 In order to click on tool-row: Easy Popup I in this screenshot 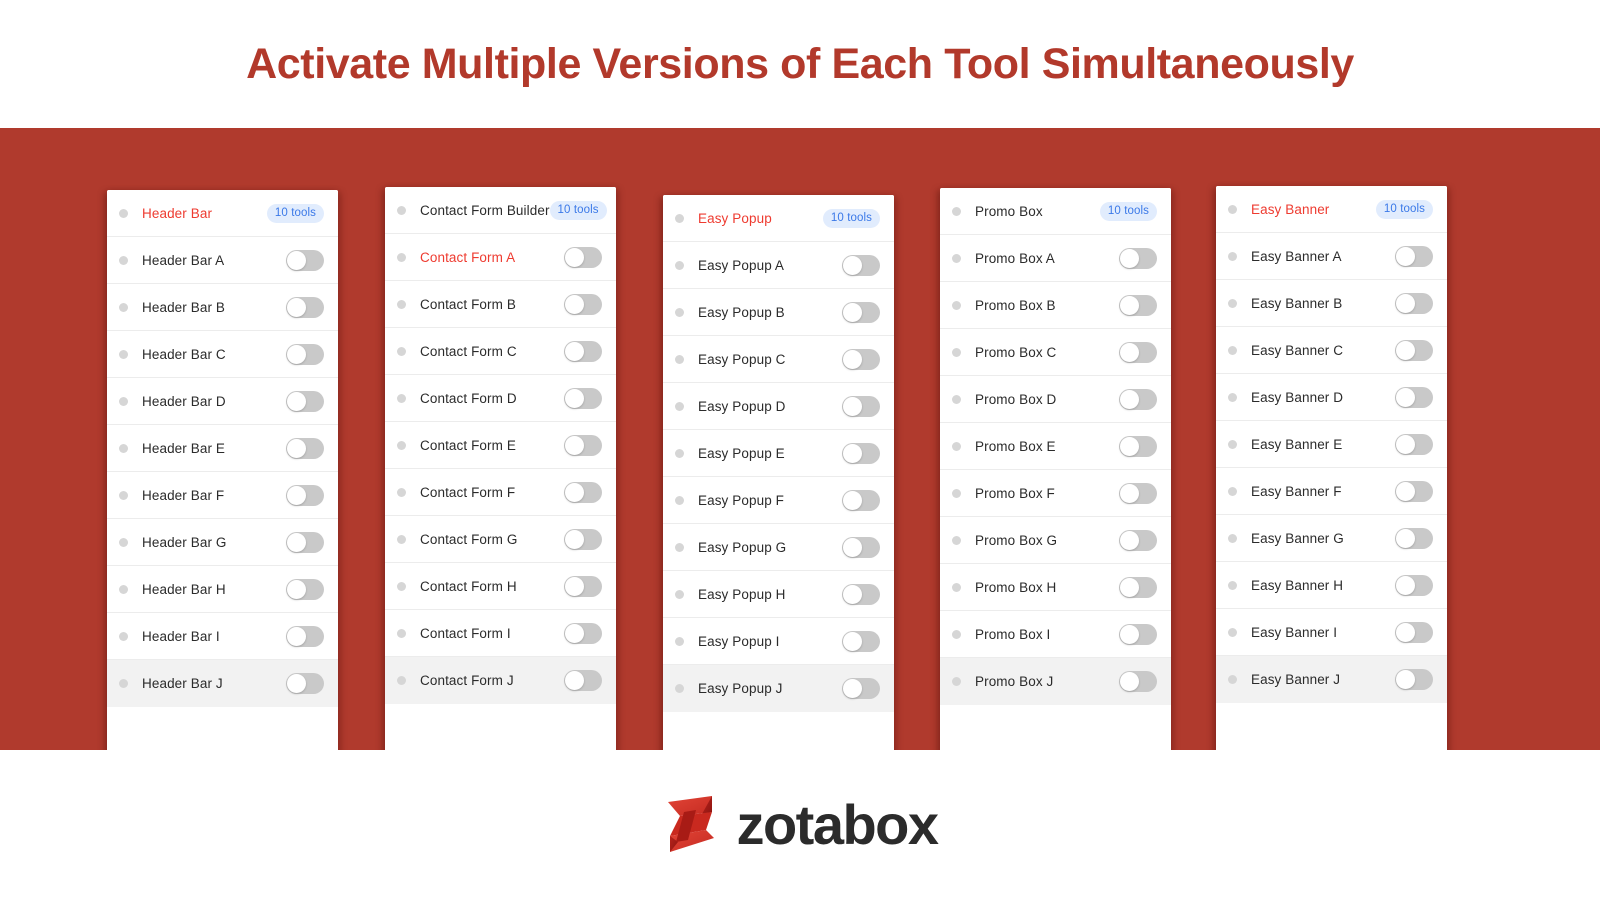, I will do `click(778, 641)`.